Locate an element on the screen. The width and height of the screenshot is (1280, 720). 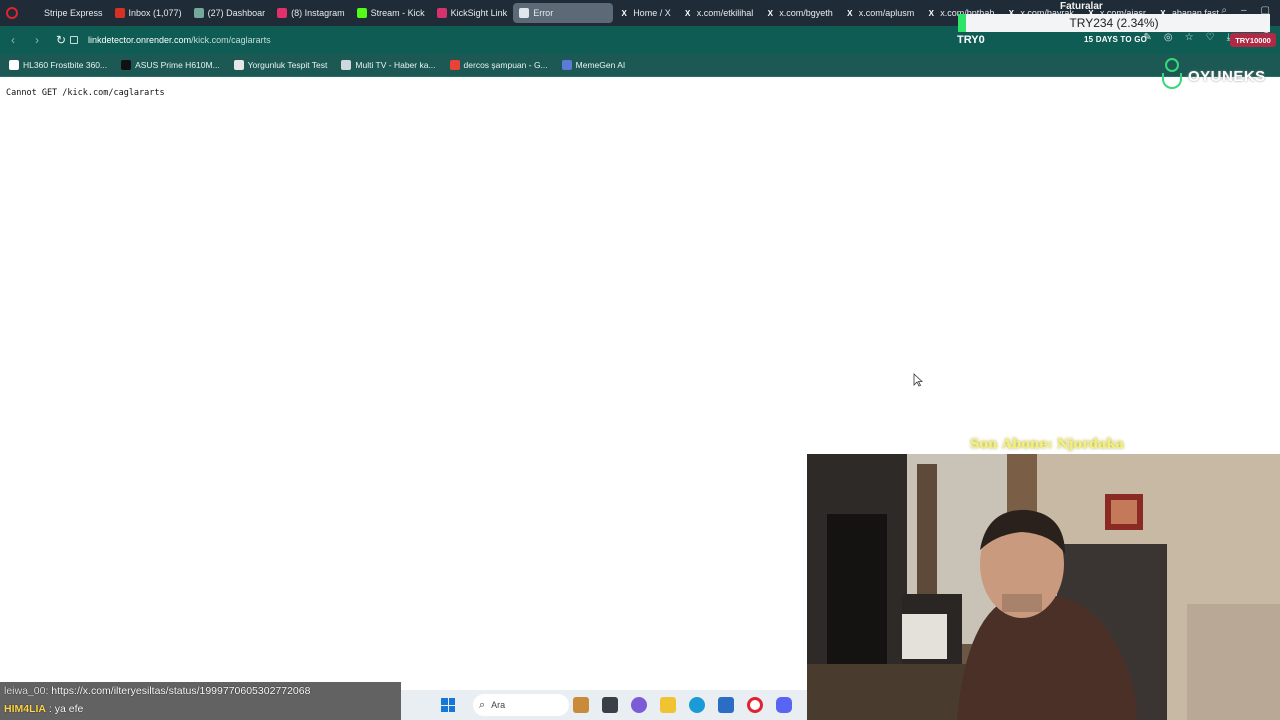
brand-name: OYUNEKS is located at coordinates (1227, 76).